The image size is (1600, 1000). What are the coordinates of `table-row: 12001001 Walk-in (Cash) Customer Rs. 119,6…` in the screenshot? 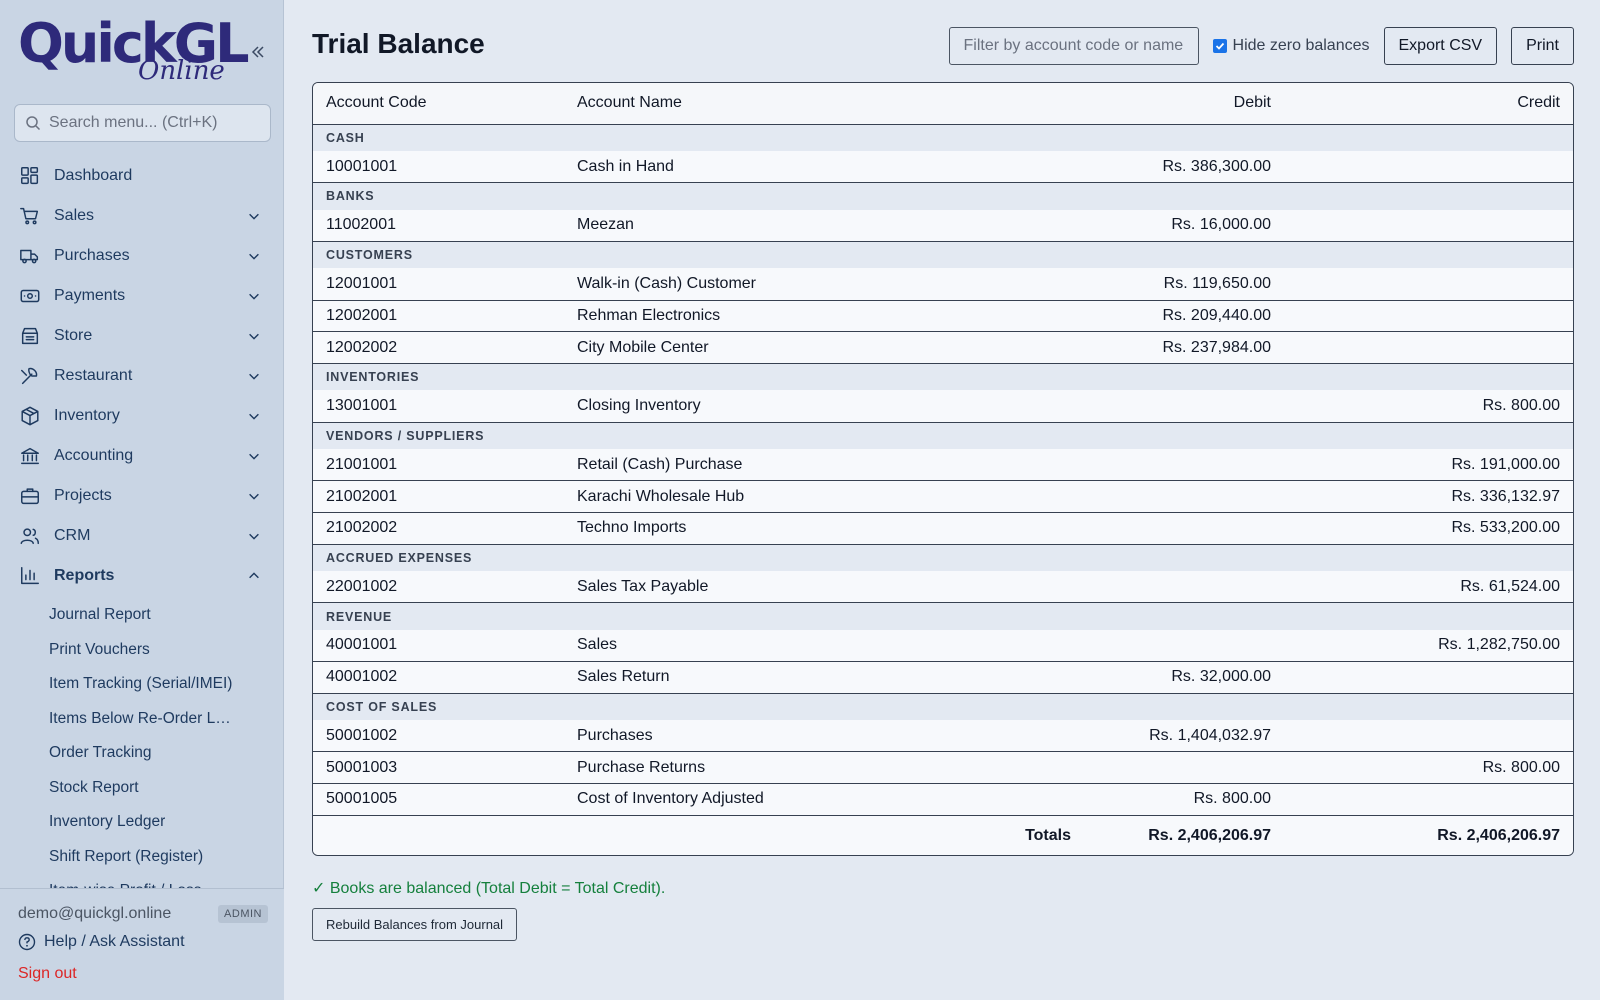 It's located at (943, 284).